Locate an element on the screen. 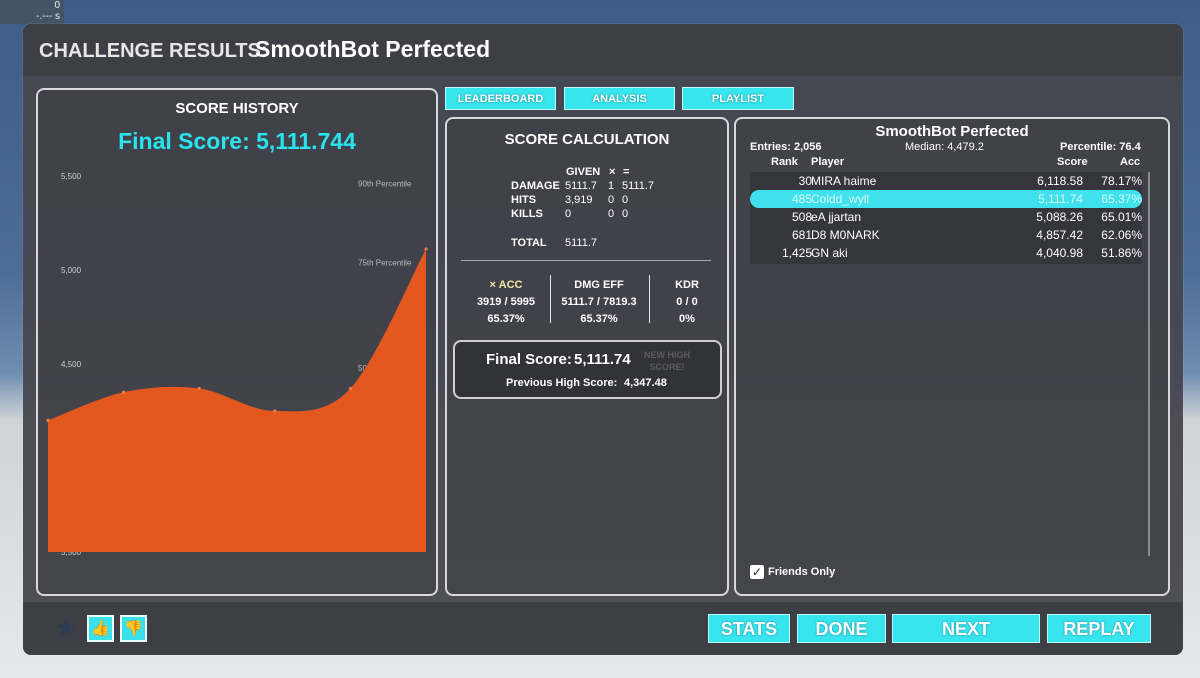  done-button: DONE is located at coordinates (841, 628).